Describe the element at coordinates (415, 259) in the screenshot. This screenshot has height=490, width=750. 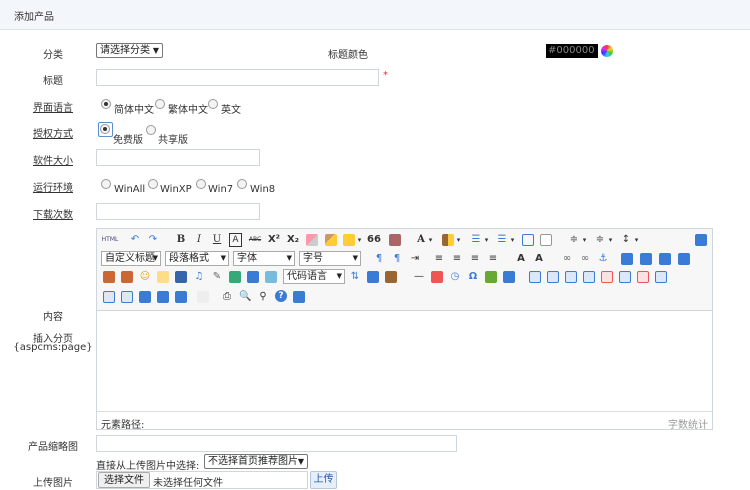
I see `indent-icon: ⇥` at that location.